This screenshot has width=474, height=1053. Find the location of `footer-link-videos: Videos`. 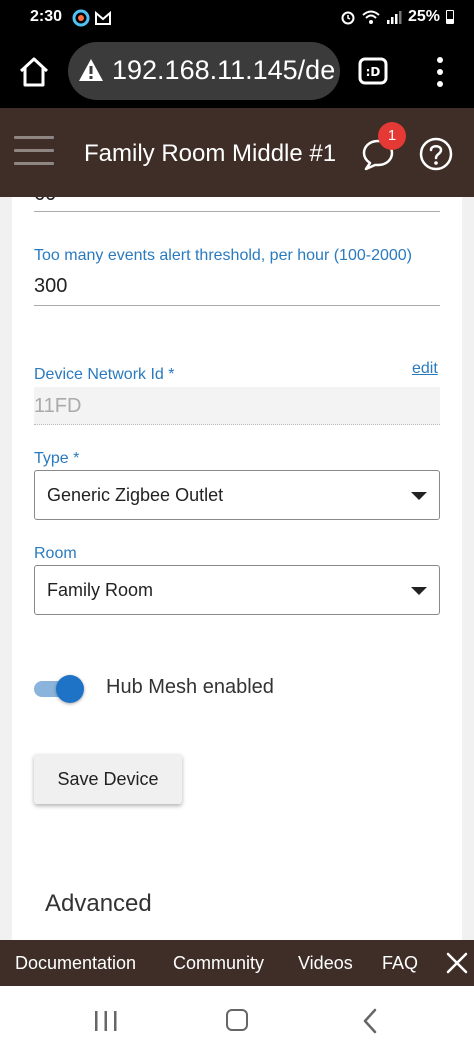

footer-link-videos: Videos is located at coordinates (325, 963).